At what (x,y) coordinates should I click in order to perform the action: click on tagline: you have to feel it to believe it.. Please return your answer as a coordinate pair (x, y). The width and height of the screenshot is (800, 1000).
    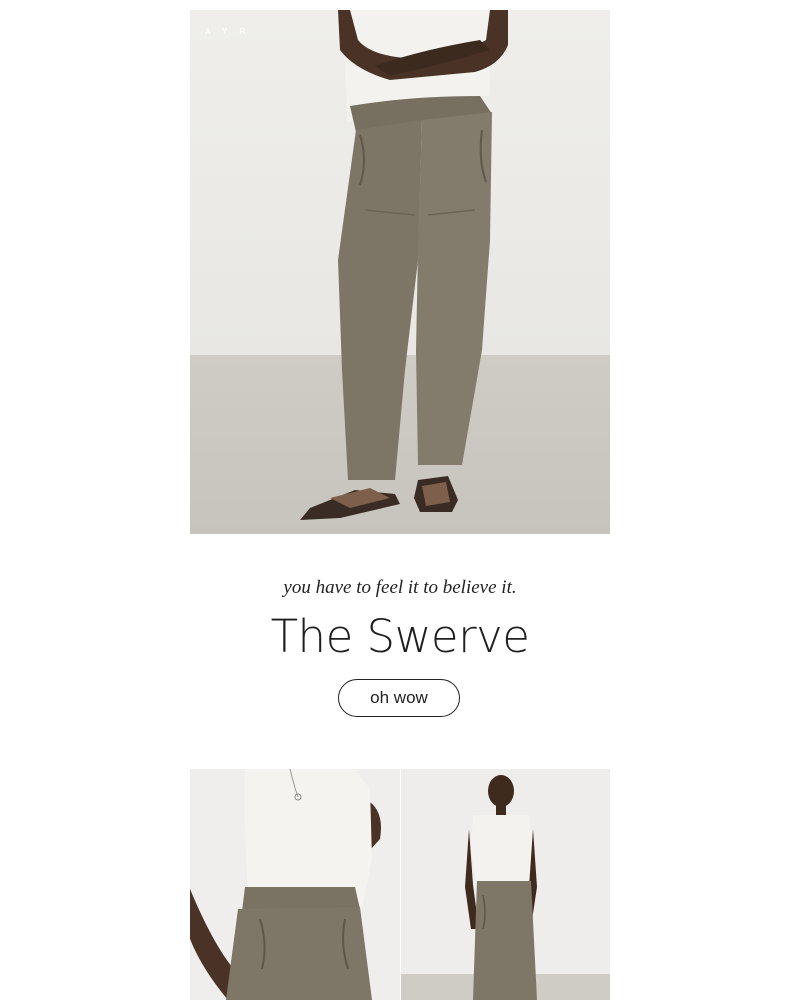
    Looking at the image, I should click on (400, 587).